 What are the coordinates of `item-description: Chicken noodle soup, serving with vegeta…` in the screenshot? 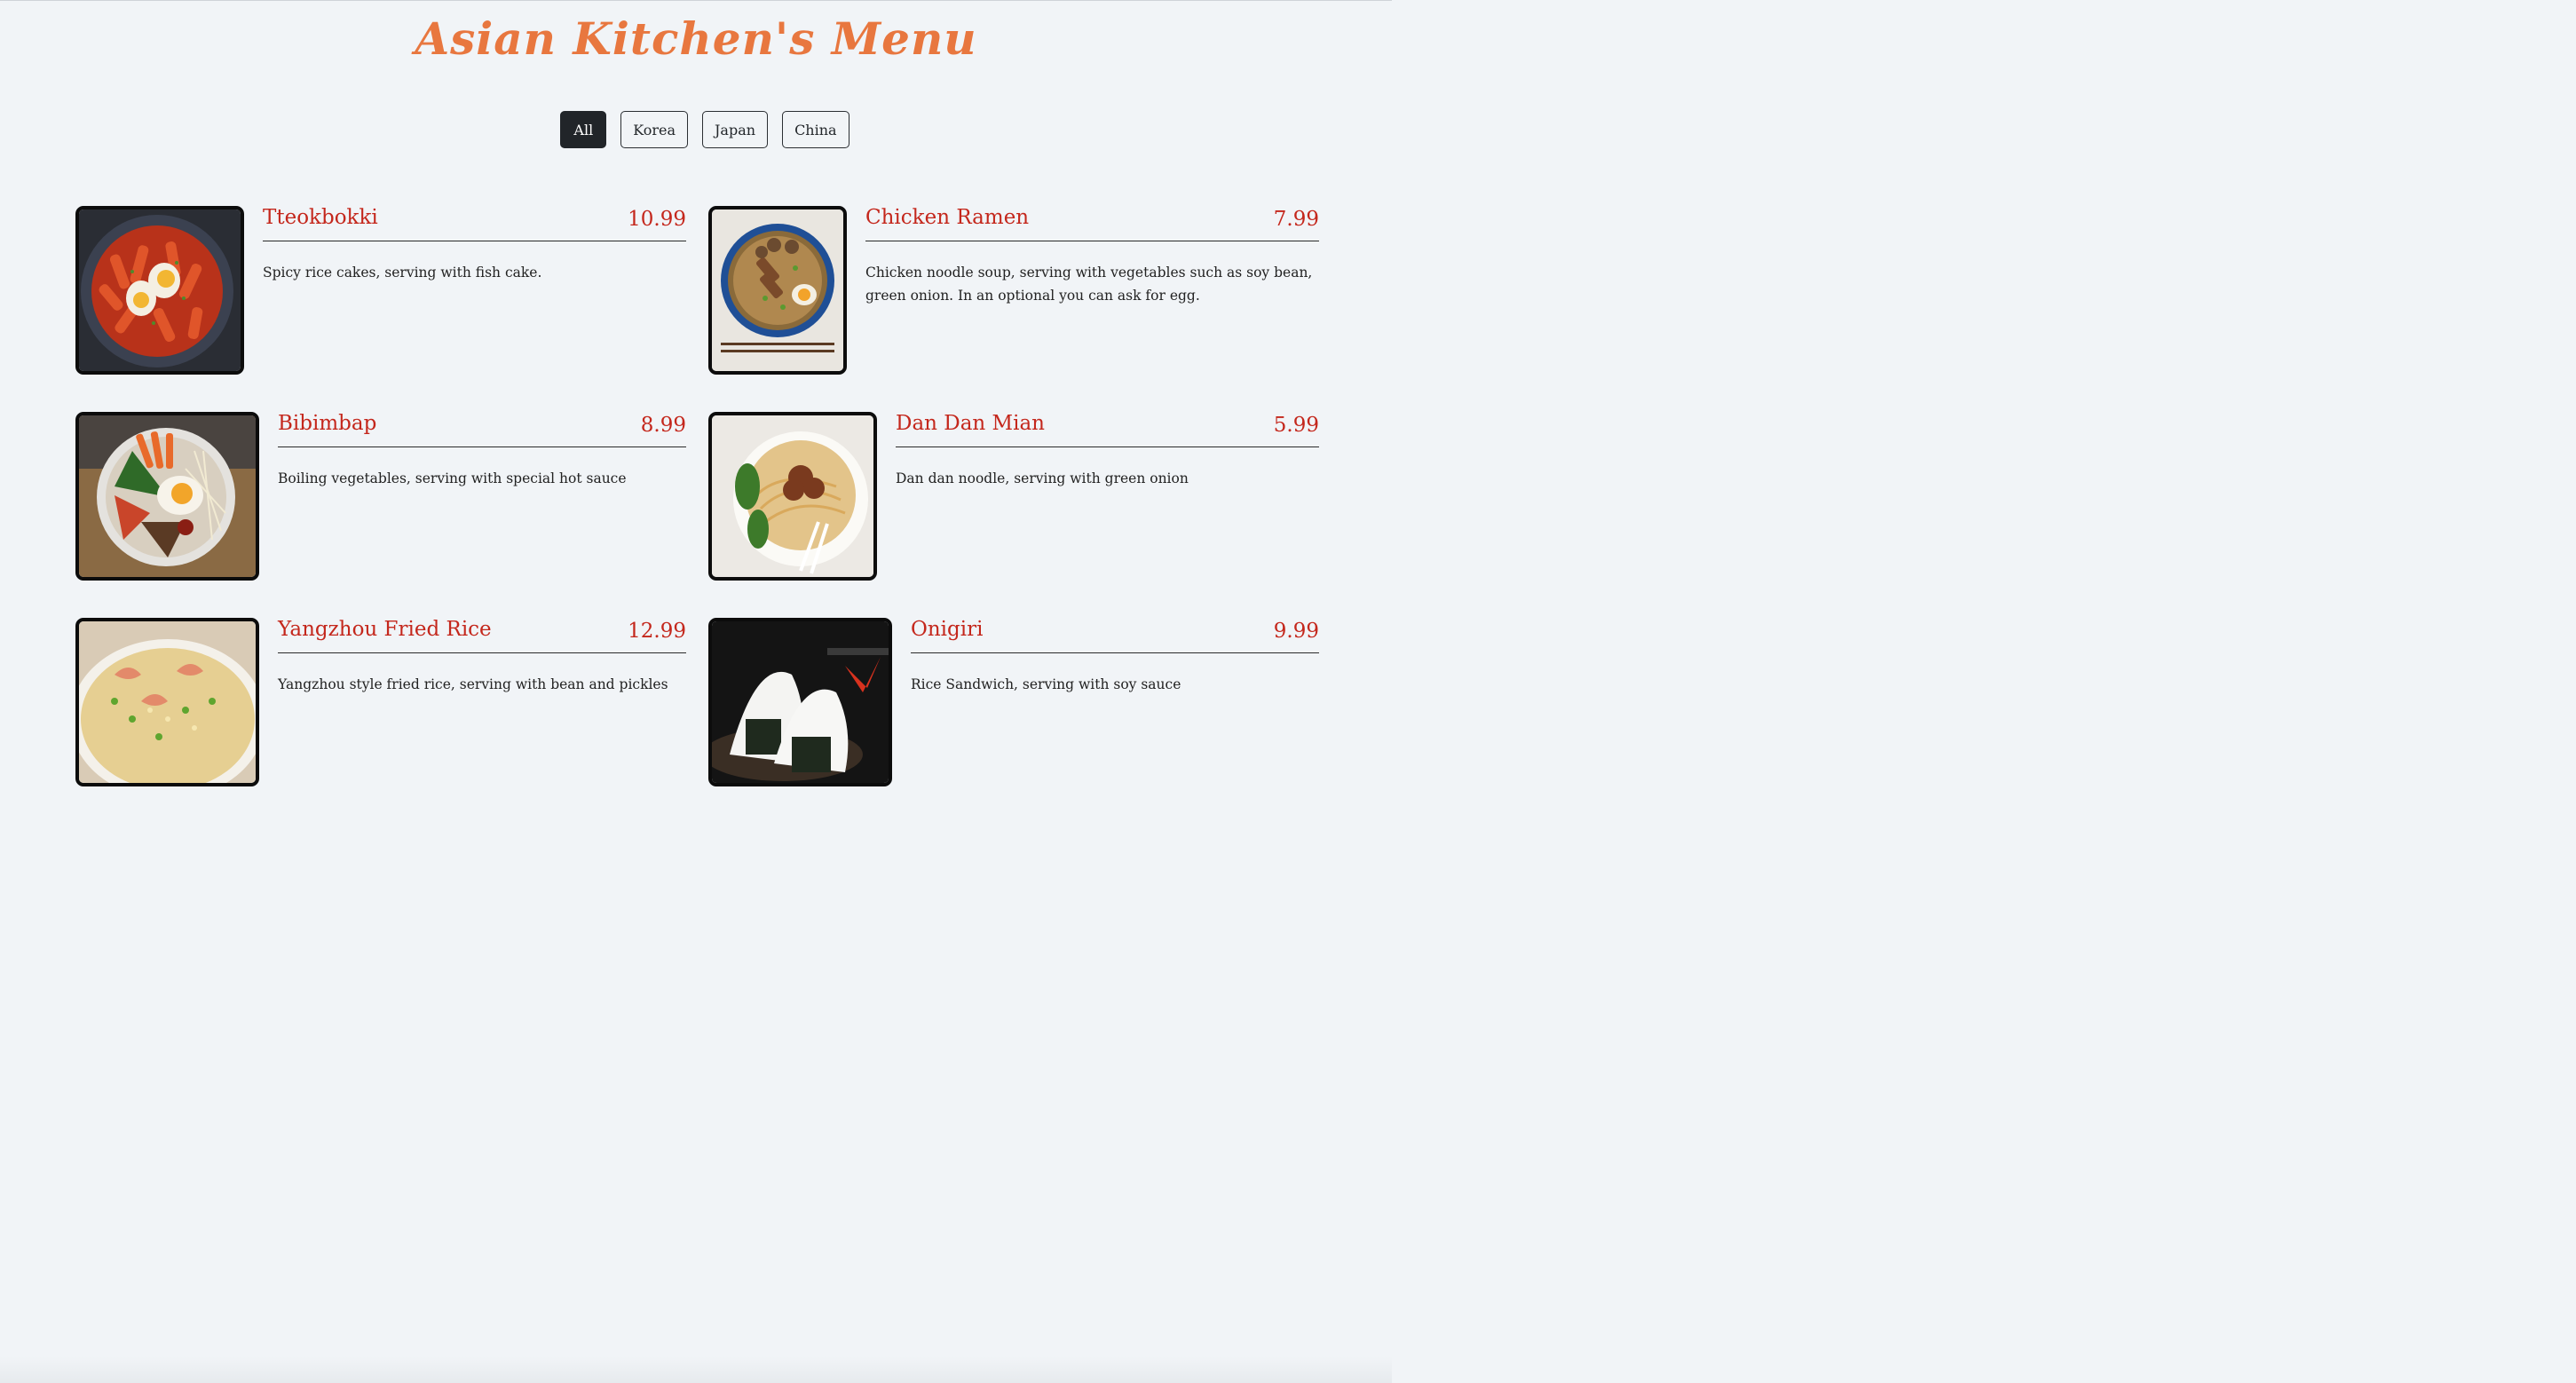 It's located at (1089, 284).